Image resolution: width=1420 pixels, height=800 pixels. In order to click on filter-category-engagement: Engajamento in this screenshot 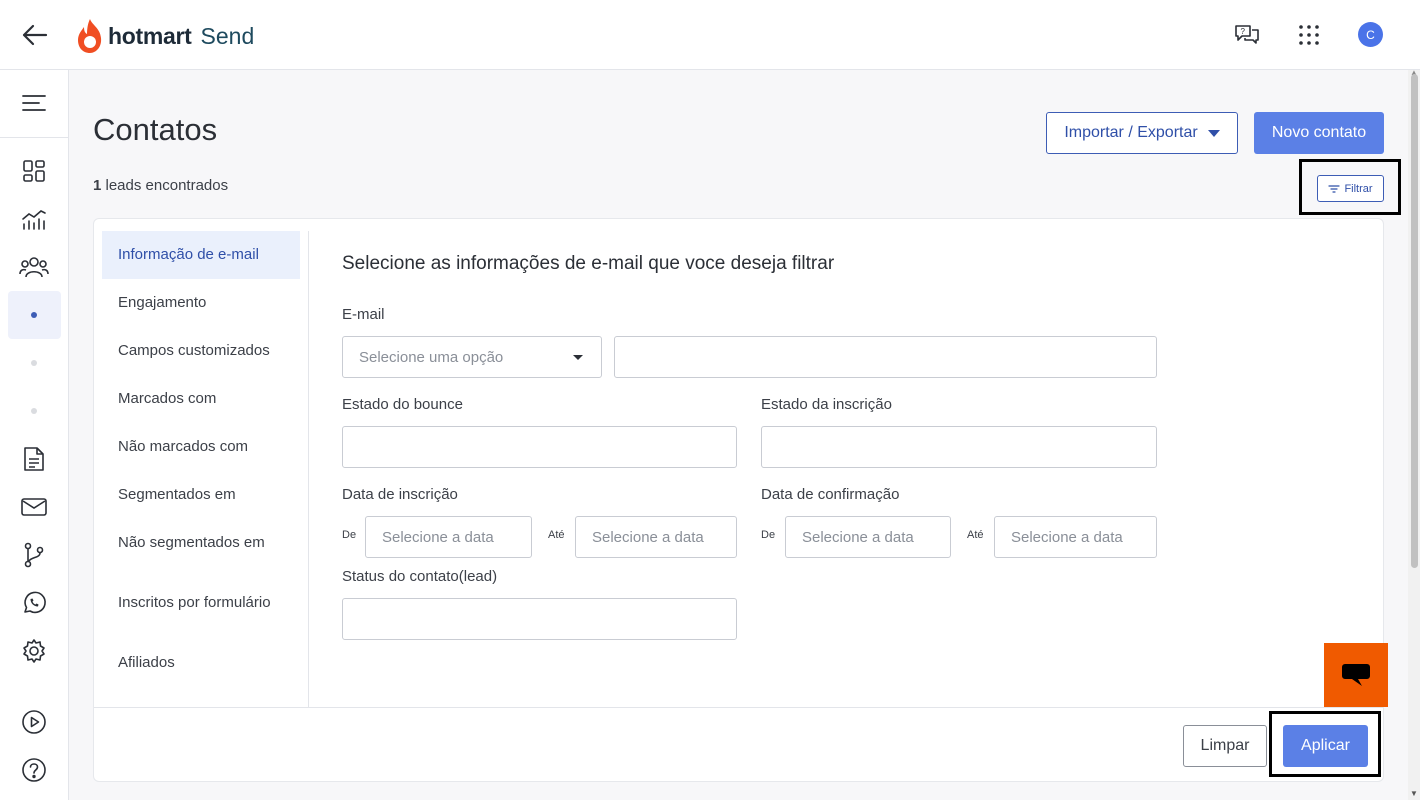, I will do `click(201, 303)`.